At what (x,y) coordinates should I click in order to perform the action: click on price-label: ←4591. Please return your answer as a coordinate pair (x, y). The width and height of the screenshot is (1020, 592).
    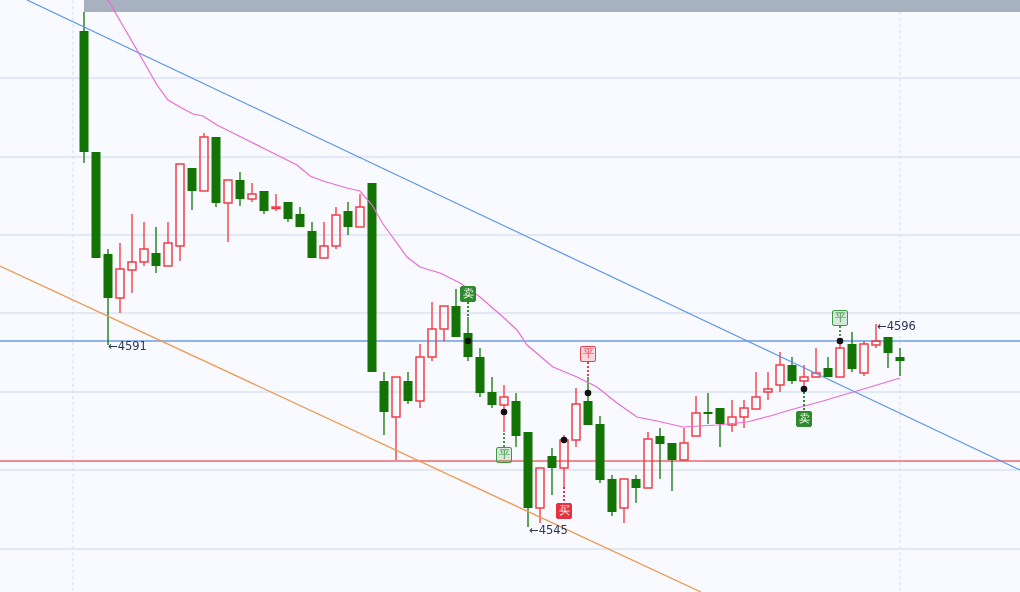
    Looking at the image, I should click on (127, 346).